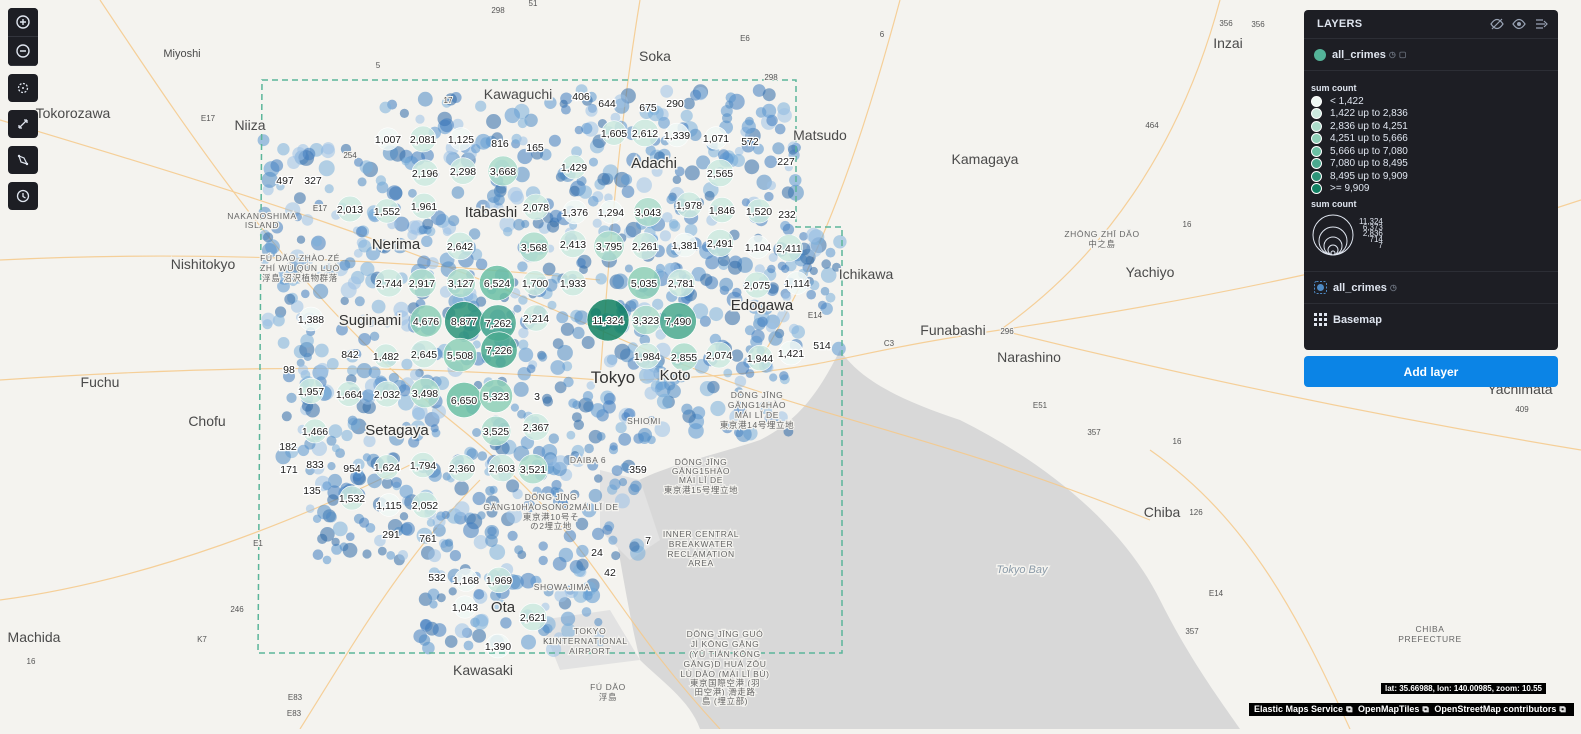 The width and height of the screenshot is (1581, 734). I want to click on hide-all-layers-icon, so click(1497, 24).